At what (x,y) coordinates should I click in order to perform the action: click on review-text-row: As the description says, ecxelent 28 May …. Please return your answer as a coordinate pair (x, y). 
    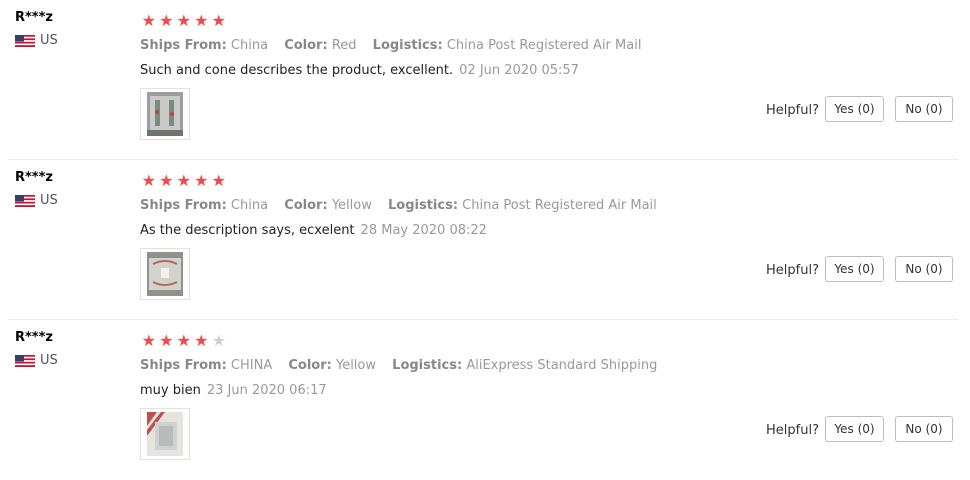
    Looking at the image, I should click on (313, 230).